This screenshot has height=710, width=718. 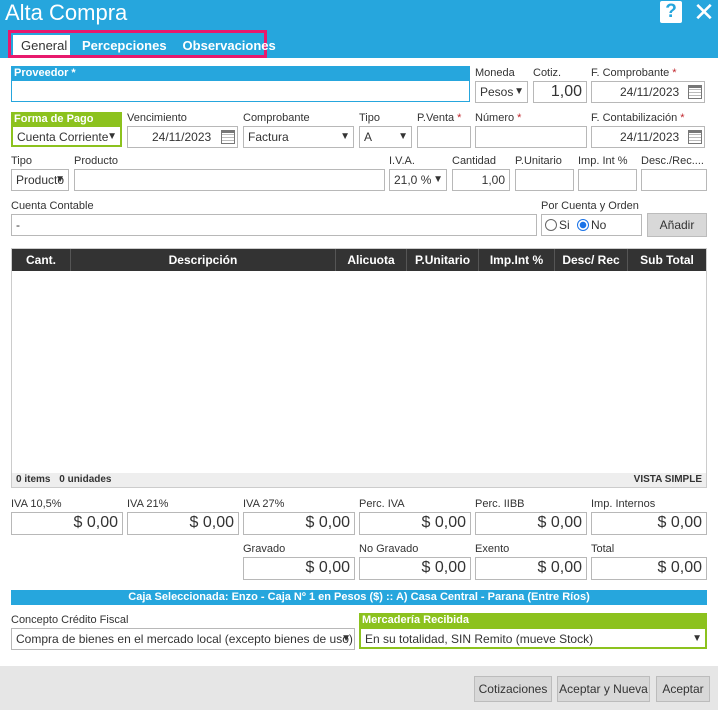 What do you see at coordinates (591, 260) in the screenshot?
I see `col-descrec: Desc/ Rec` at bounding box center [591, 260].